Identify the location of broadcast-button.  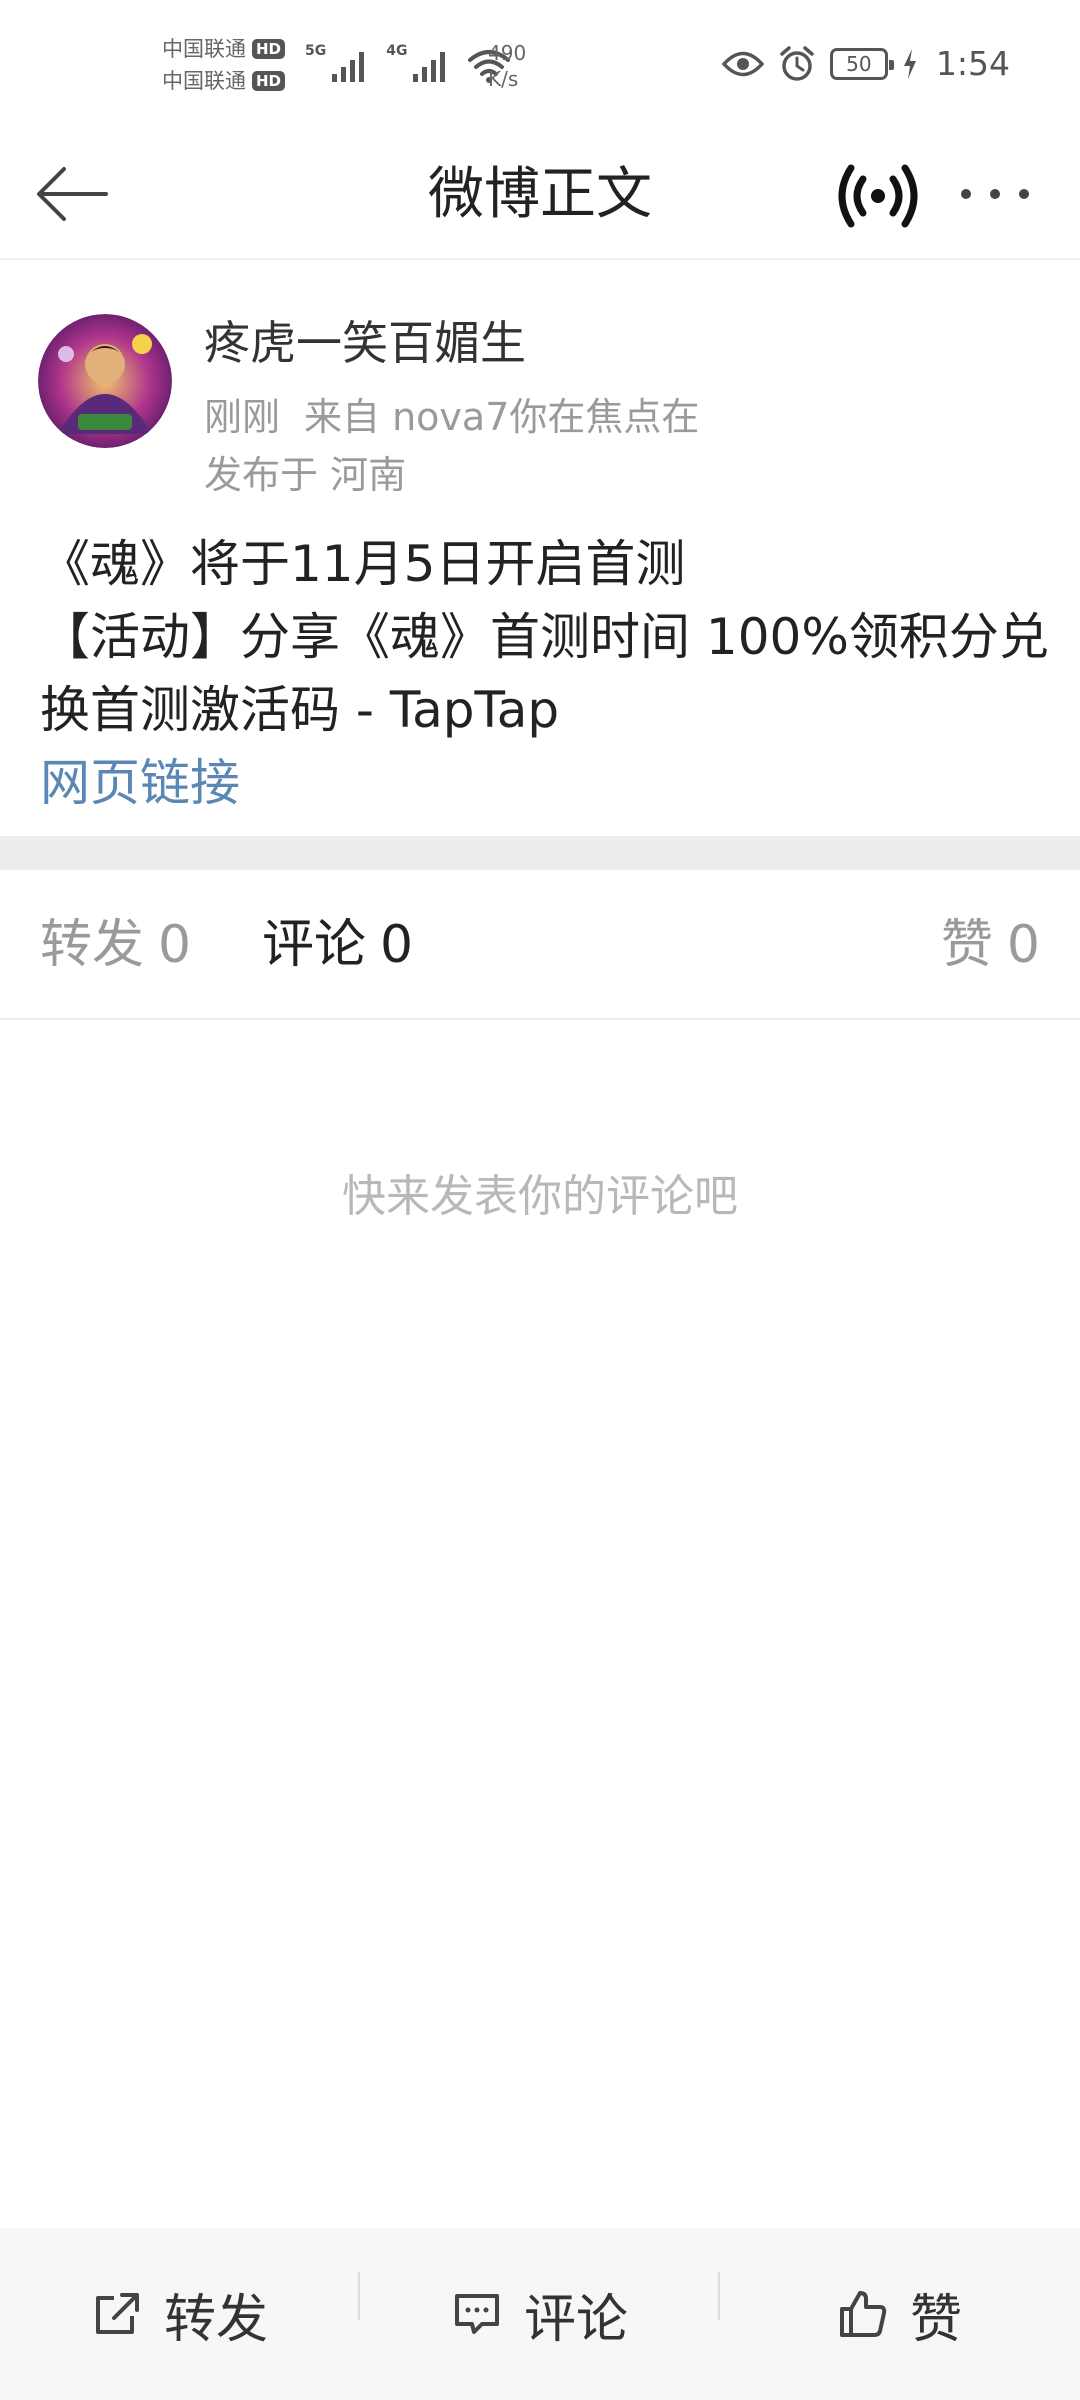
(878, 196).